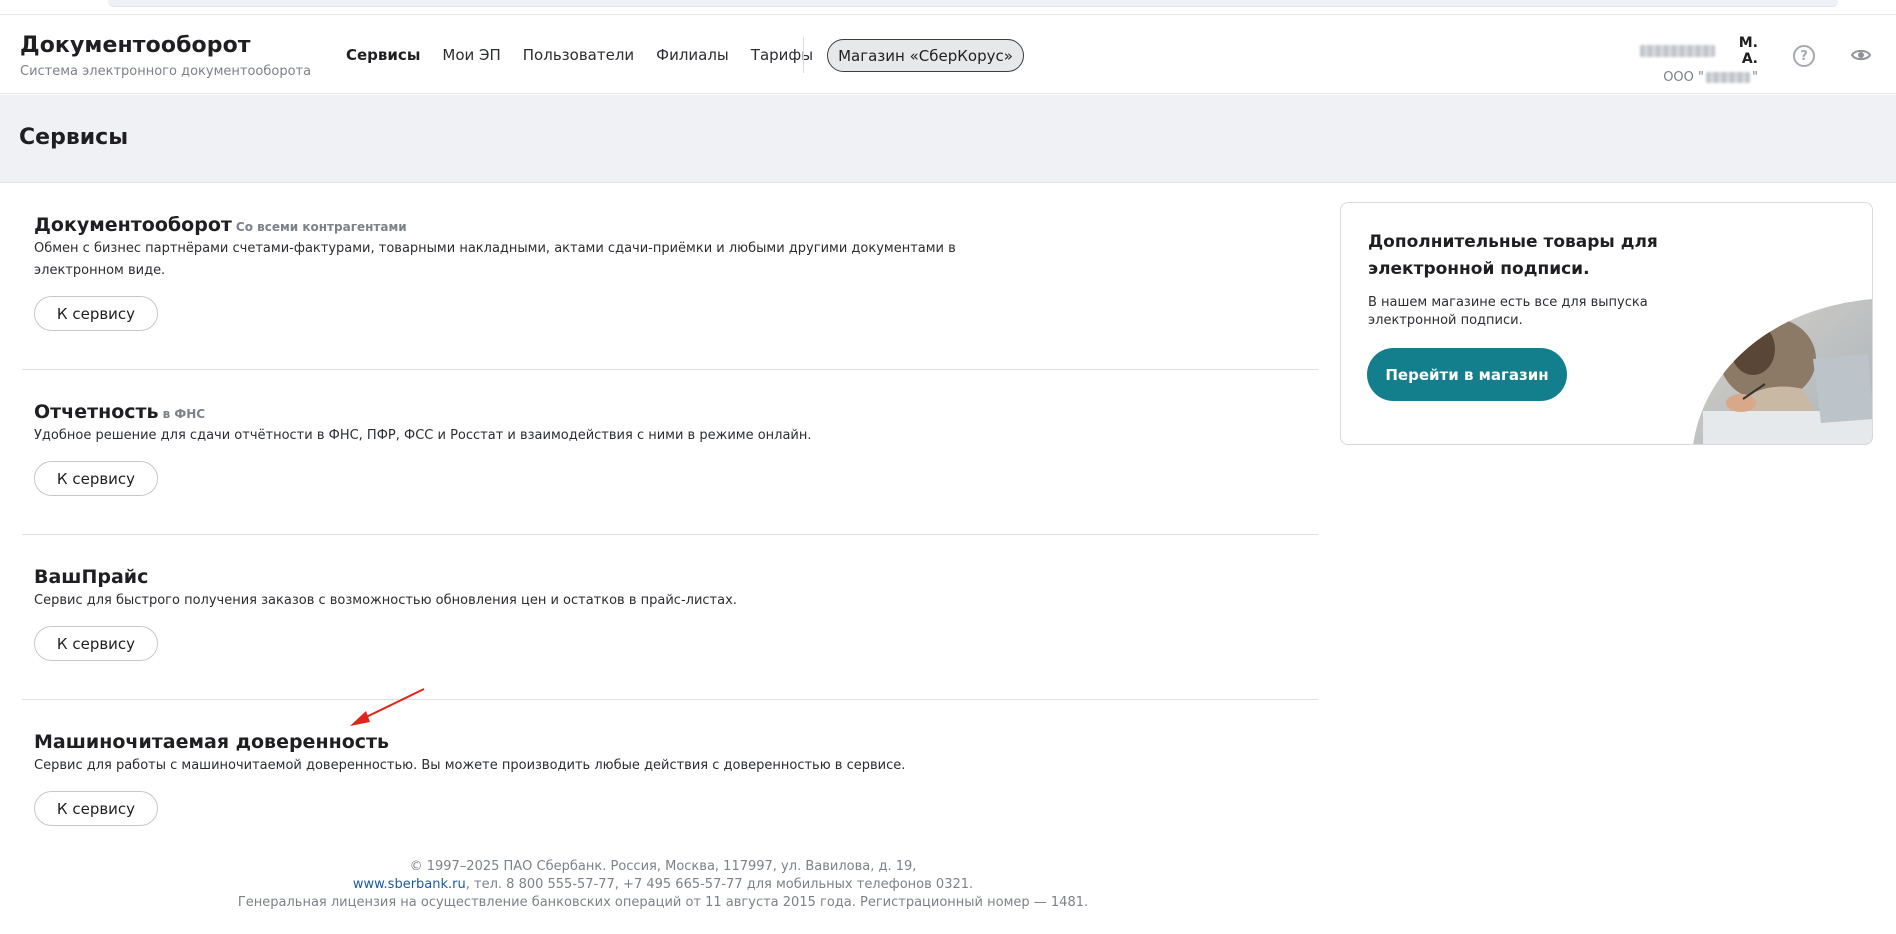  I want to click on browser-top-strip, so click(948, 7).